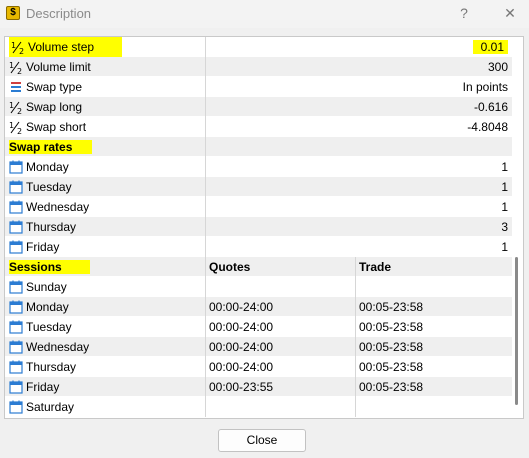 This screenshot has height=458, width=529. Describe the element at coordinates (258, 87) in the screenshot. I see `table-row-swap-type: Swap type In points` at that location.